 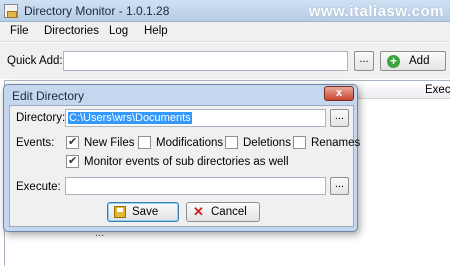 What do you see at coordinates (437, 90) in the screenshot?
I see `column-header-execute: Execute` at bounding box center [437, 90].